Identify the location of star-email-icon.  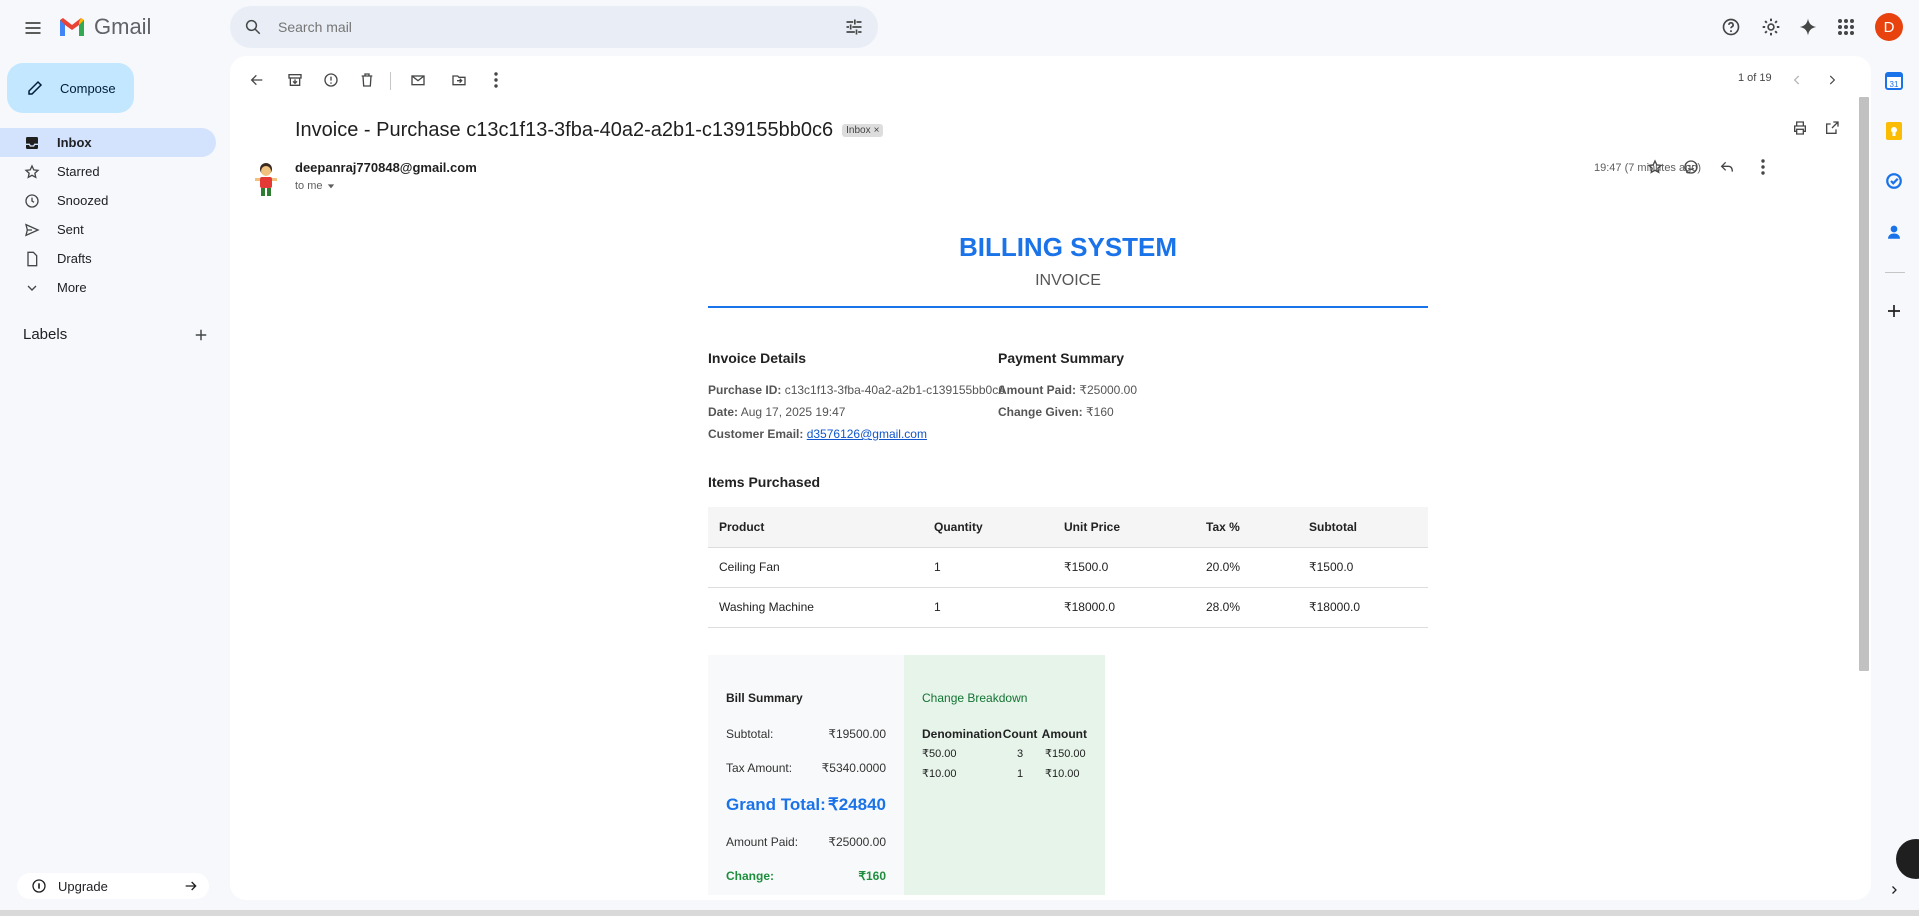
(1655, 167).